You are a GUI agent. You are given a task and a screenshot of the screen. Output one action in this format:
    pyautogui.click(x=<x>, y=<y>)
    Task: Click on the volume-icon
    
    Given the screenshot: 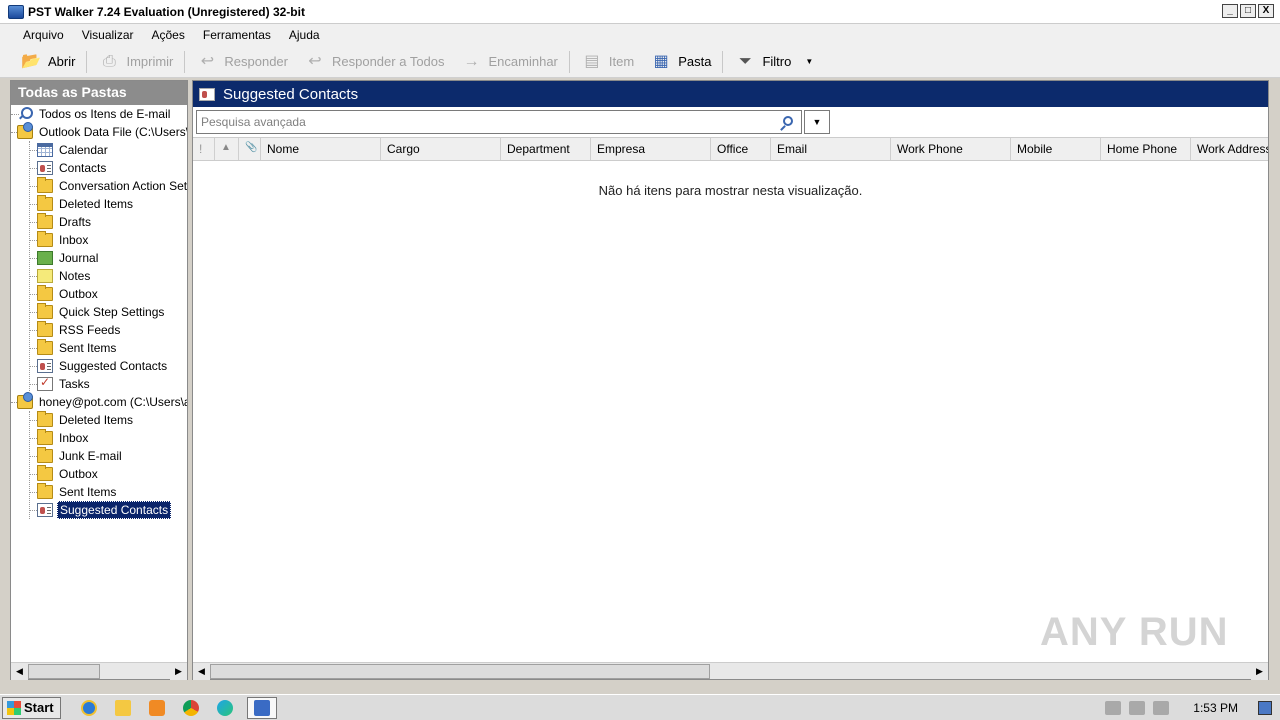 What is the action you would take?
    pyautogui.click(x=1113, y=707)
    